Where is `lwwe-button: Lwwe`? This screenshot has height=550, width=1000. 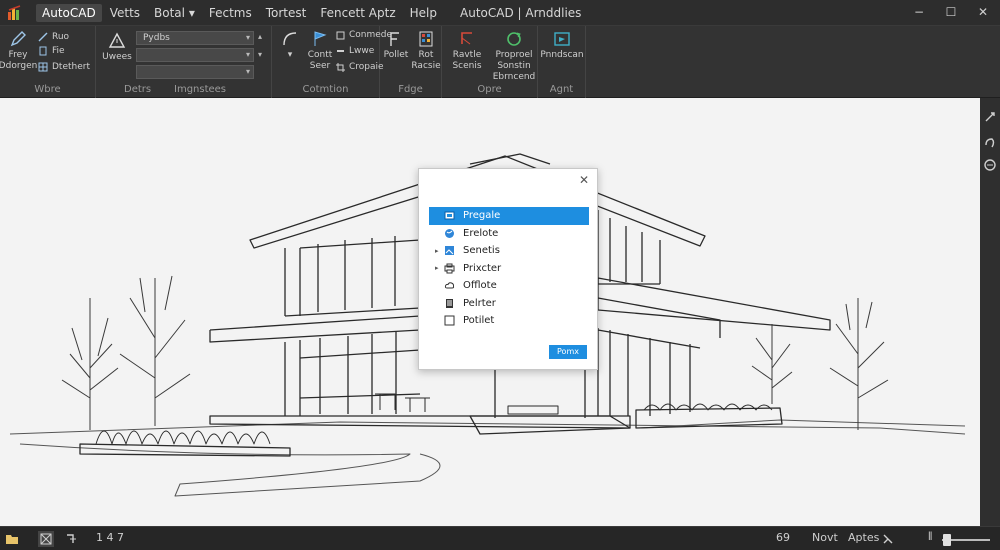 lwwe-button: Lwwe is located at coordinates (355, 51).